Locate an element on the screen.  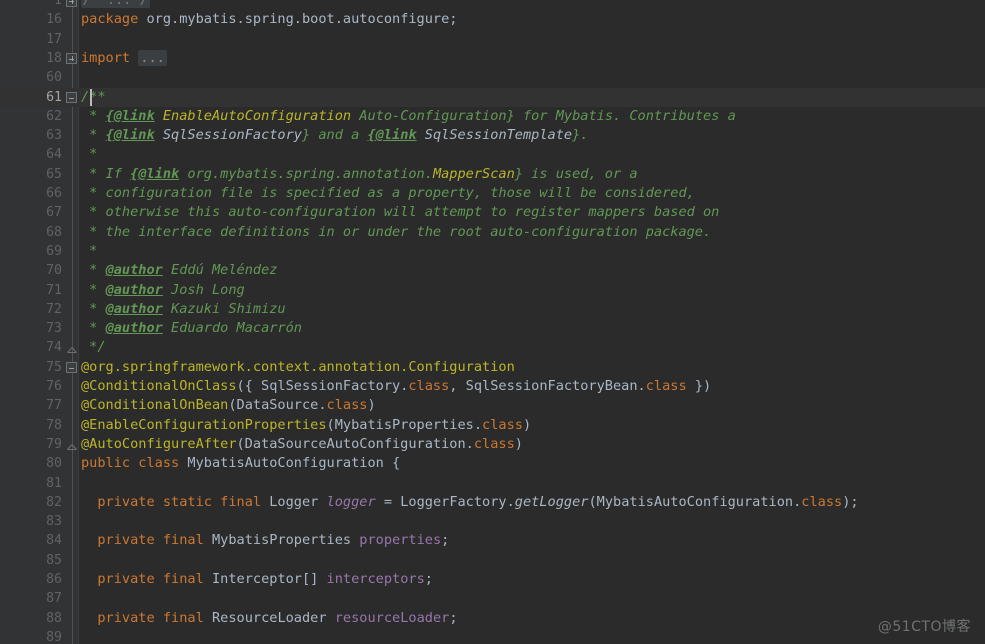
token-punc: , SqlSessionFactoryBean. is located at coordinates (547, 386).